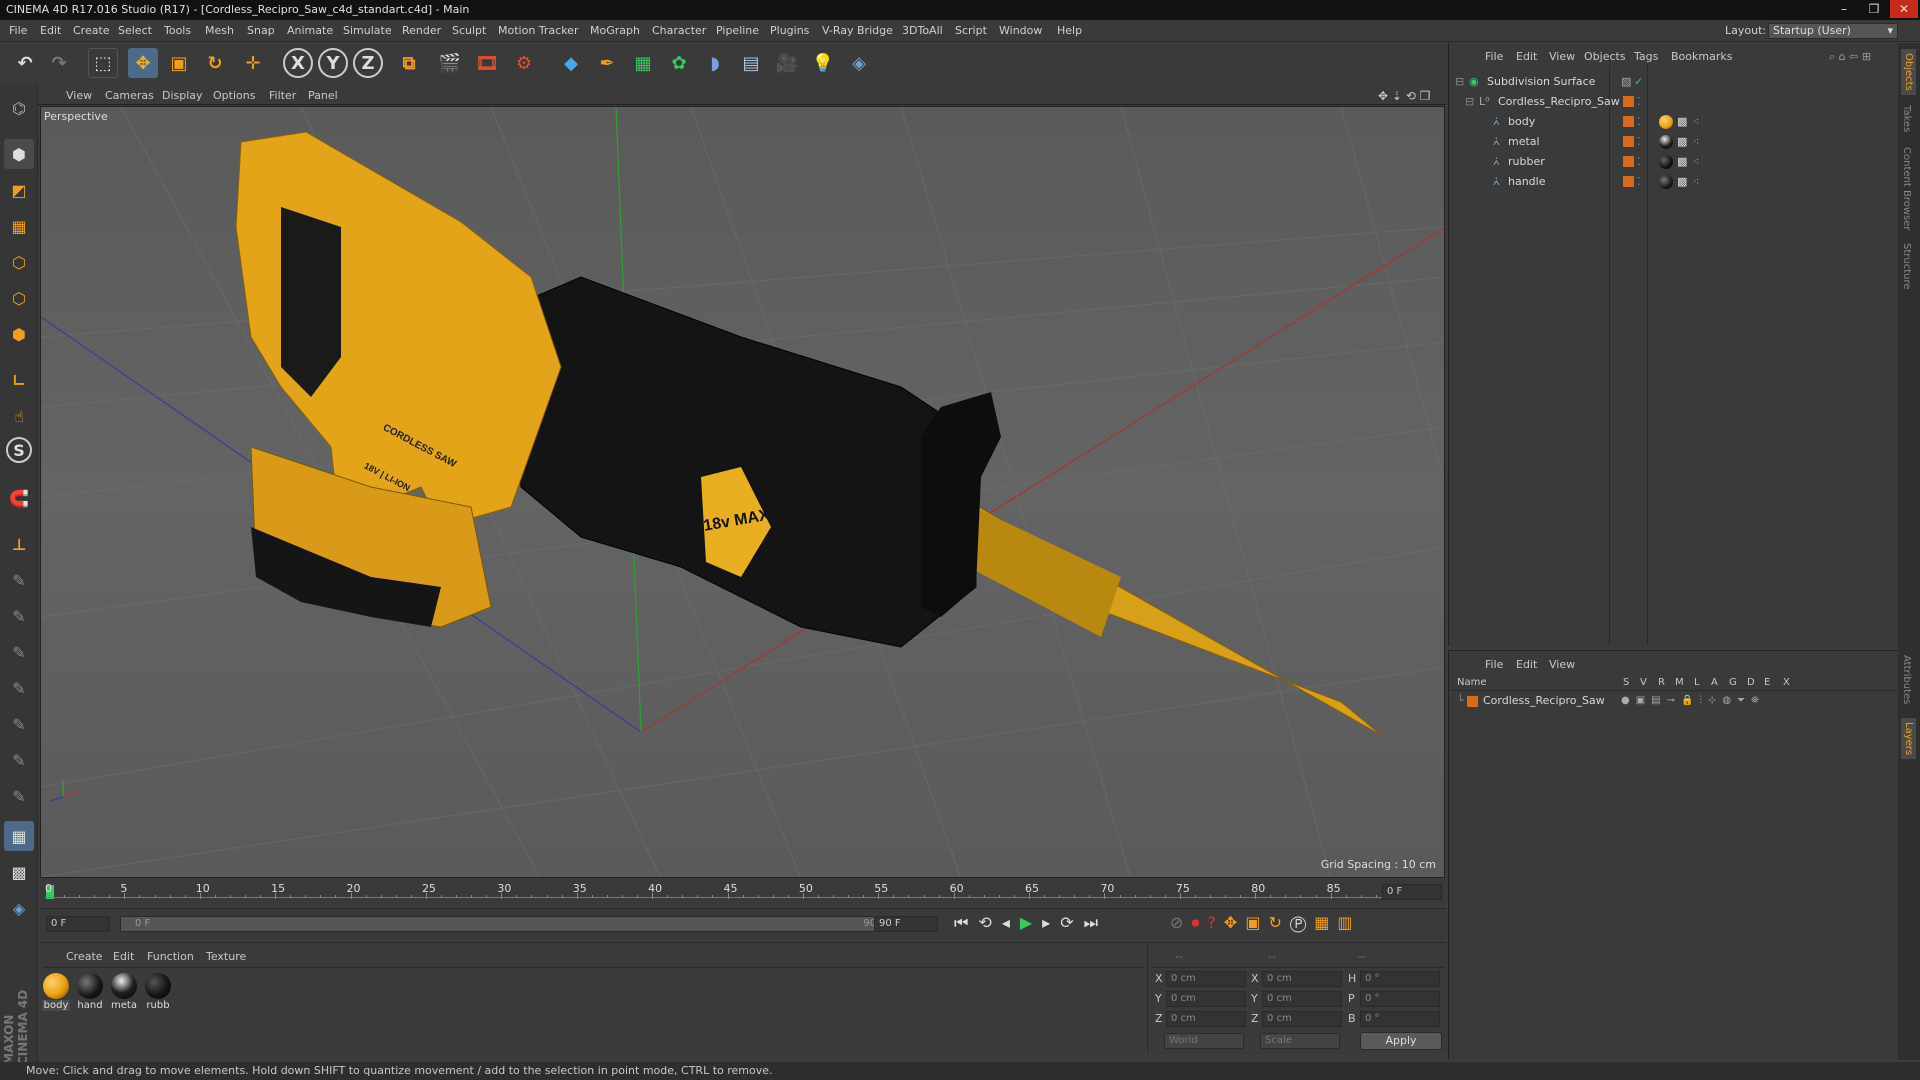 This screenshot has width=1920, height=1080. I want to click on size-x-field: 0 cm, so click(1302, 979).